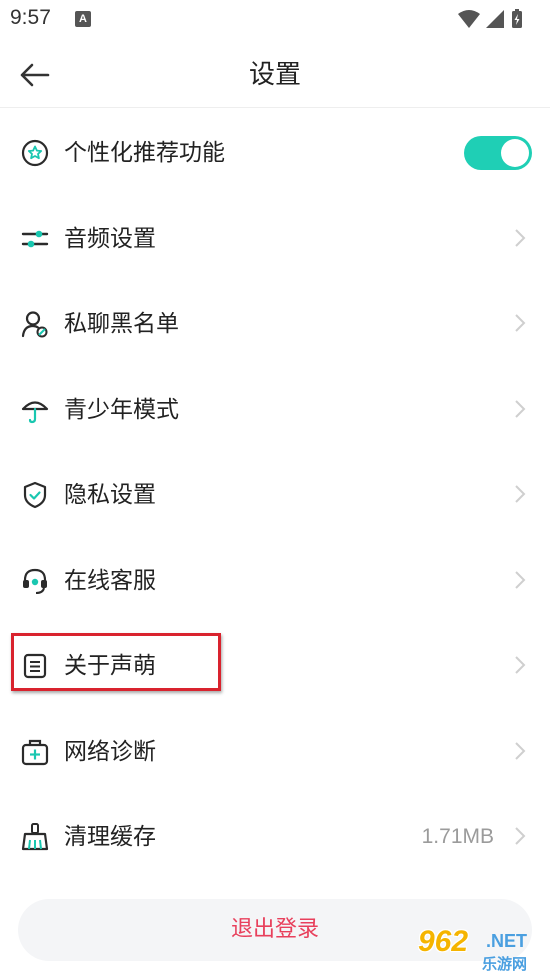 This screenshot has width=550, height=979. I want to click on setting-audio: 音频设置, so click(275, 239).